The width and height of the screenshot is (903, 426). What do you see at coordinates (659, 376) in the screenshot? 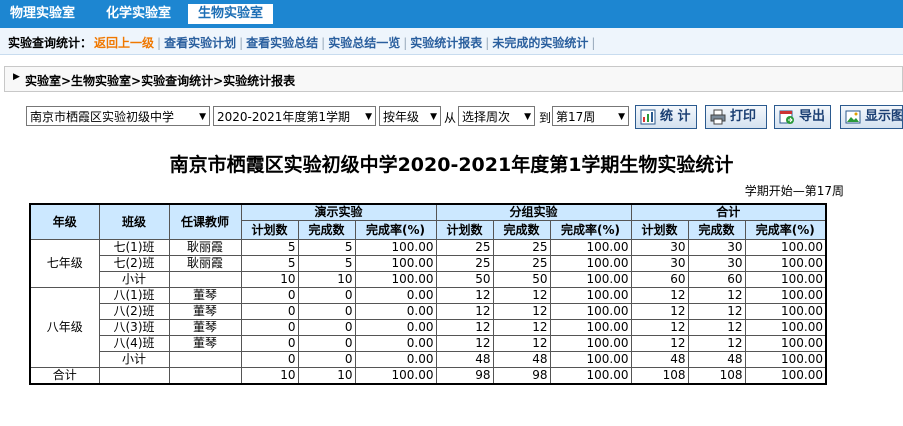
I see `total-planned-cell: 108` at bounding box center [659, 376].